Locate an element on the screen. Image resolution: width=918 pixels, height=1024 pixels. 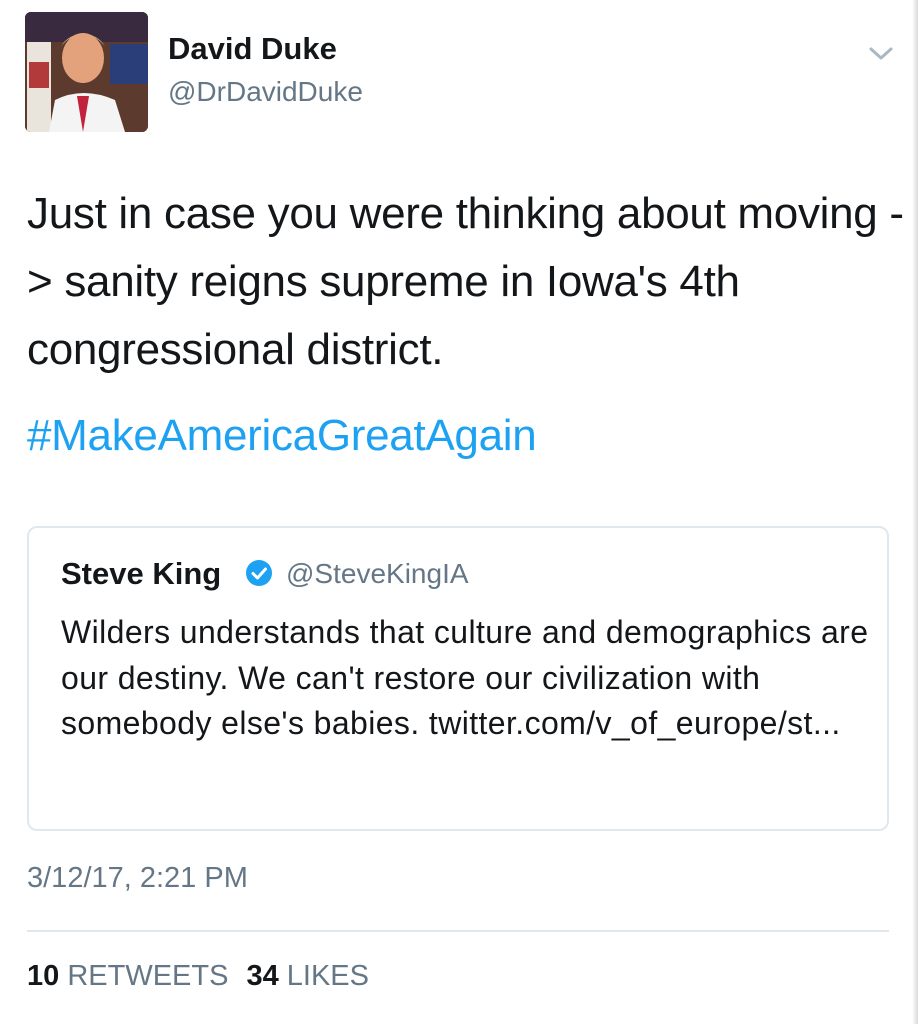
likes-stat: 34 LIKES is located at coordinates (307, 976).